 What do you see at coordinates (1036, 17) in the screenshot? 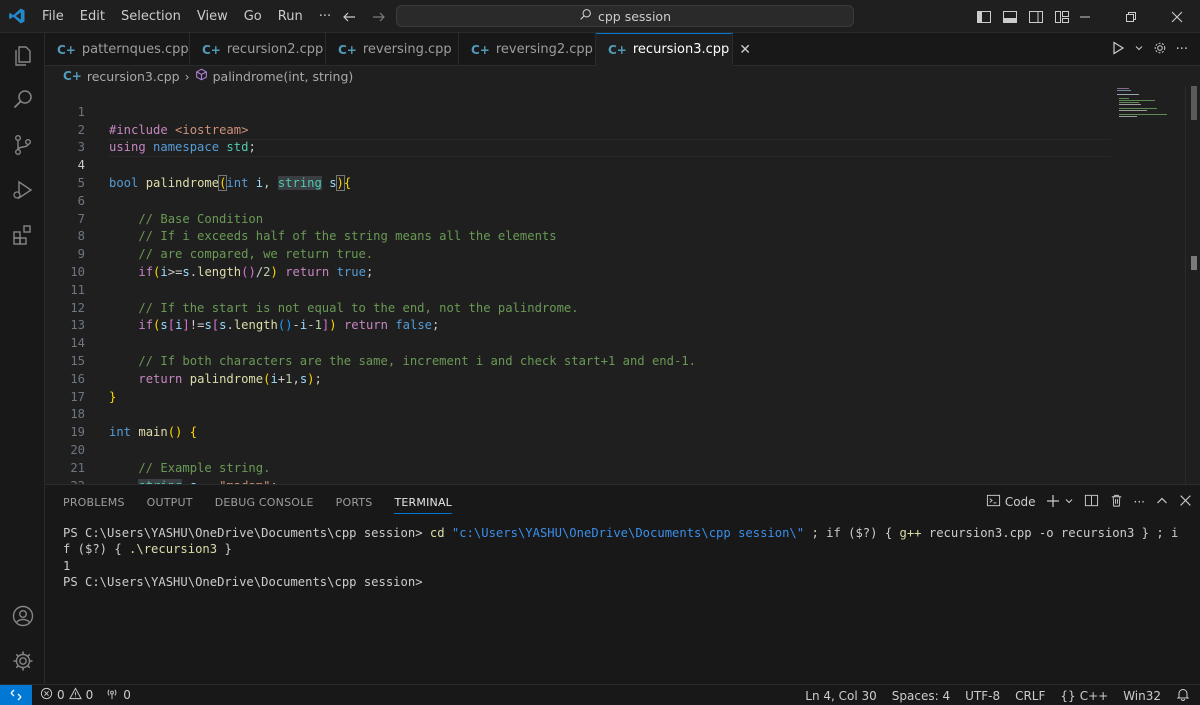
I see `toggle-secondary-sidebar-icon` at bounding box center [1036, 17].